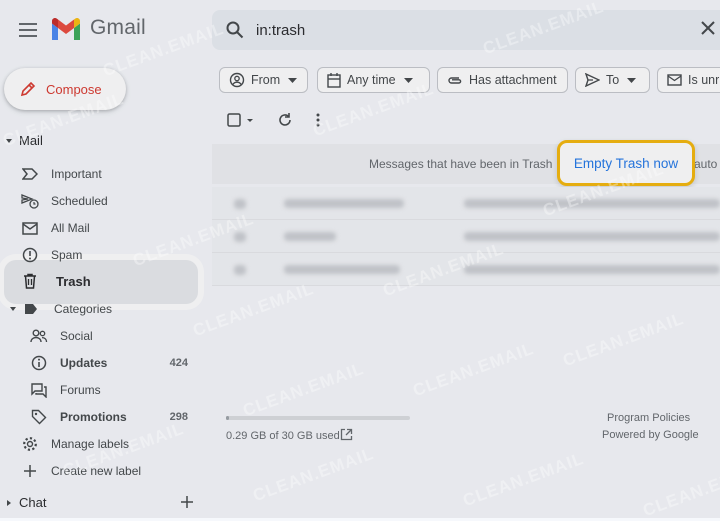  I want to click on open-in-new-icon, so click(346, 434).